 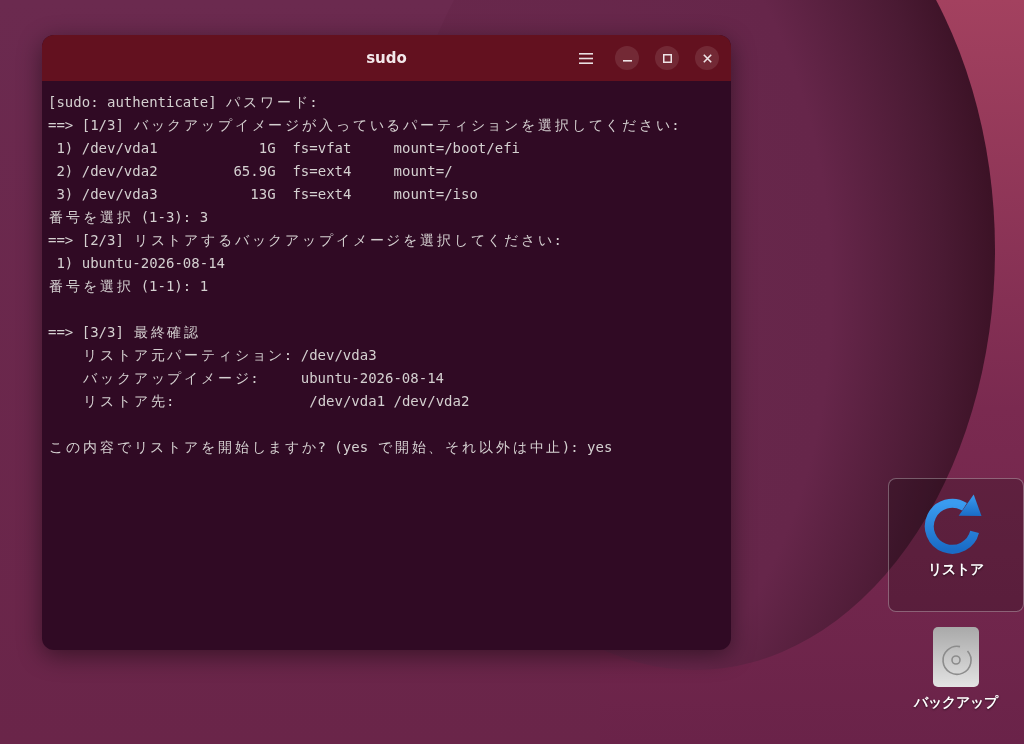 What do you see at coordinates (627, 61) in the screenshot?
I see `minimize-icon` at bounding box center [627, 61].